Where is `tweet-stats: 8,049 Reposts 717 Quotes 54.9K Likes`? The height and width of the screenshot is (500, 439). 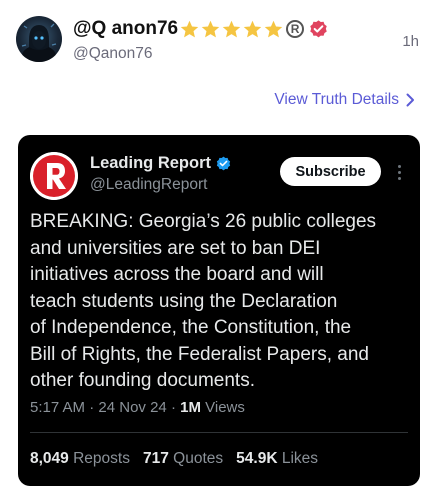
tweet-stats: 8,049 Reposts 717 Quotes 54.9K Likes is located at coordinates (180, 459).